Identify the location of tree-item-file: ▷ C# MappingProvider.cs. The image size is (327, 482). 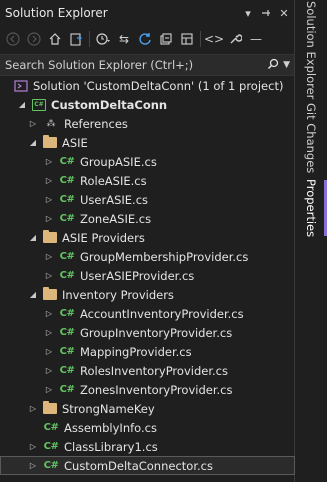
(147, 351).